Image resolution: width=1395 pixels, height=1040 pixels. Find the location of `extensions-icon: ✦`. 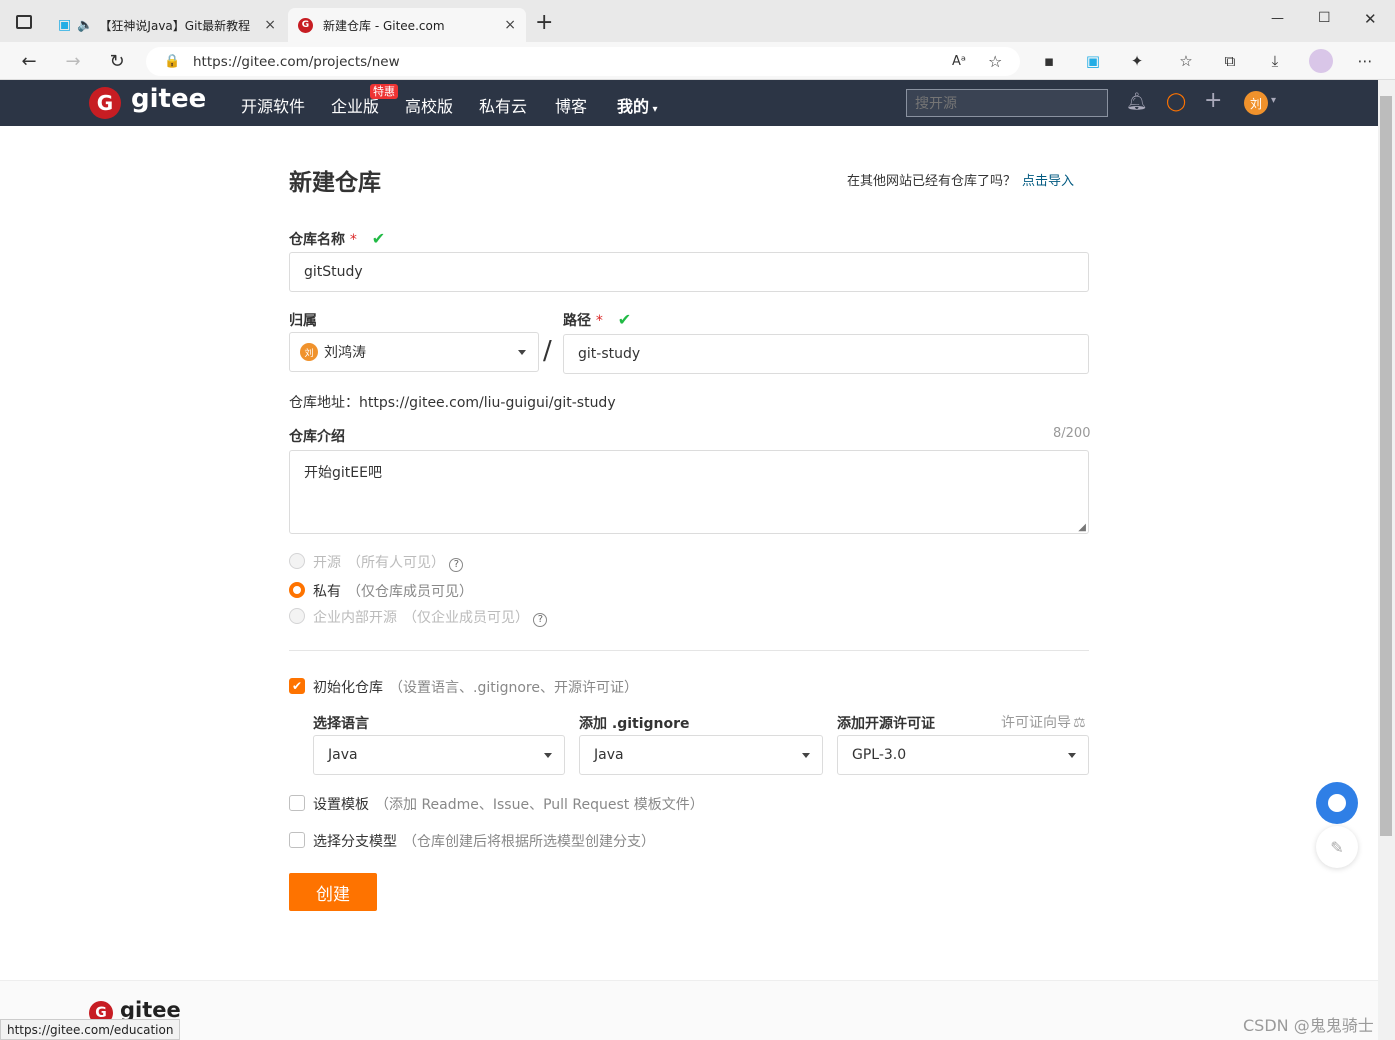

extensions-icon: ✦ is located at coordinates (1137, 61).